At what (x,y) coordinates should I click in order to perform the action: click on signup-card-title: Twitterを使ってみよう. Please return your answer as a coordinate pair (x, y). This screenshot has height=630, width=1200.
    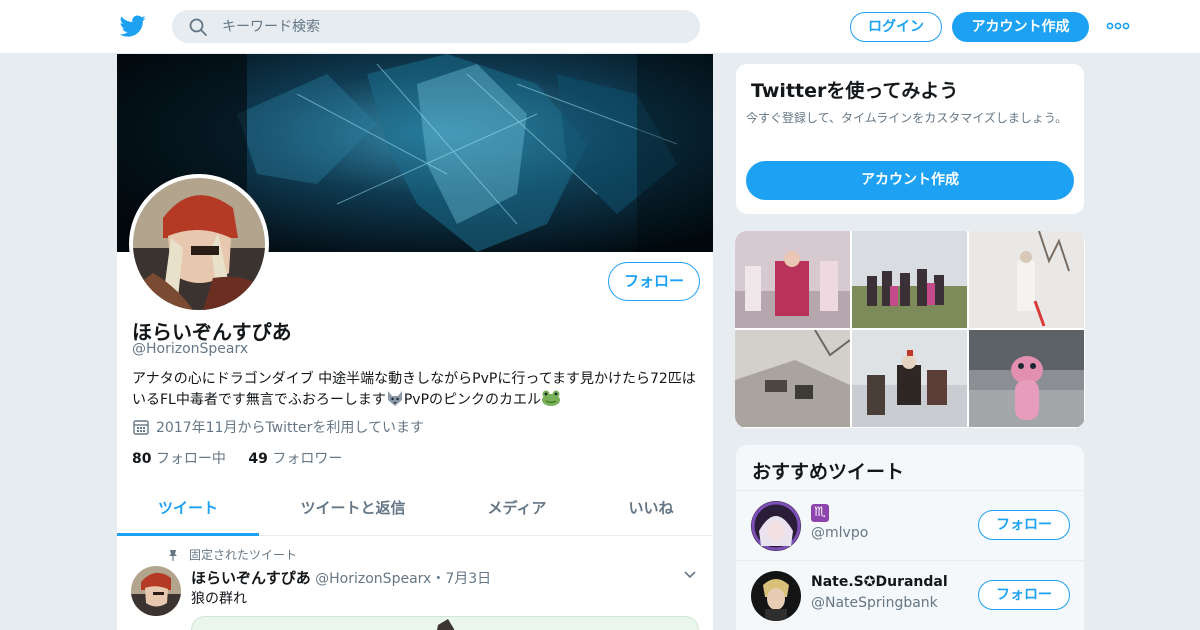
    Looking at the image, I should click on (855, 91).